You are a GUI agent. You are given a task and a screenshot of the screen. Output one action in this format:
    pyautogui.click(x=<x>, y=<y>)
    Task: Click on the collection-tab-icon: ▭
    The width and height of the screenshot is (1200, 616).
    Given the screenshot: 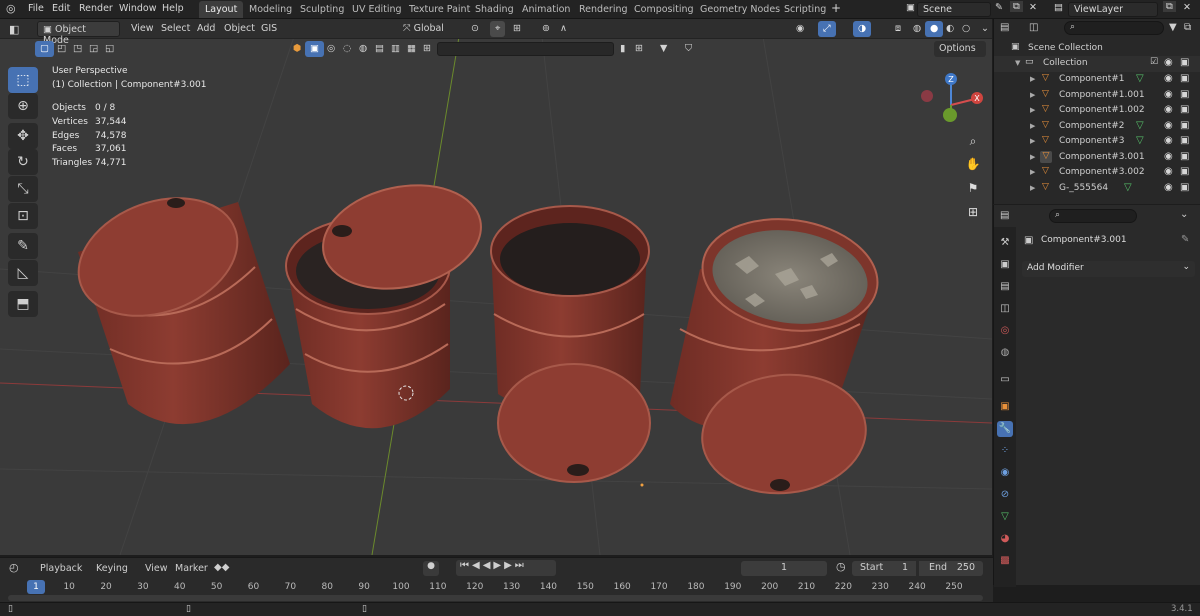 What is the action you would take?
    pyautogui.click(x=1005, y=380)
    